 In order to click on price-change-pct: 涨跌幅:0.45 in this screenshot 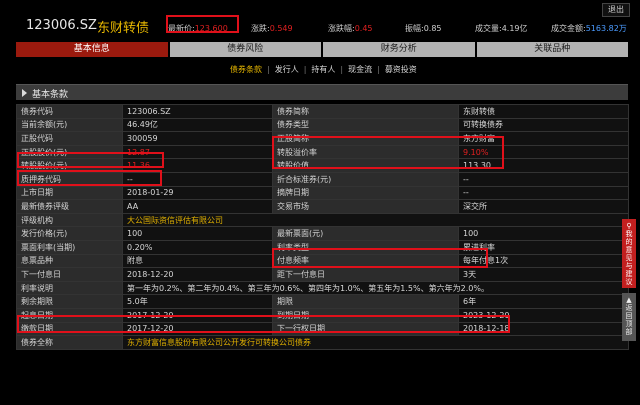, I will do `click(350, 28)`.